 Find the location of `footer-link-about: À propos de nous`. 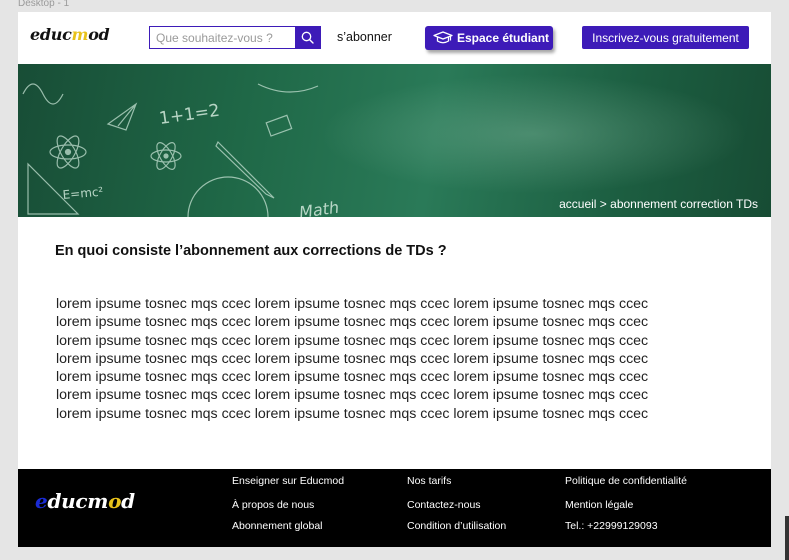

footer-link-about: À propos de nous is located at coordinates (273, 505).